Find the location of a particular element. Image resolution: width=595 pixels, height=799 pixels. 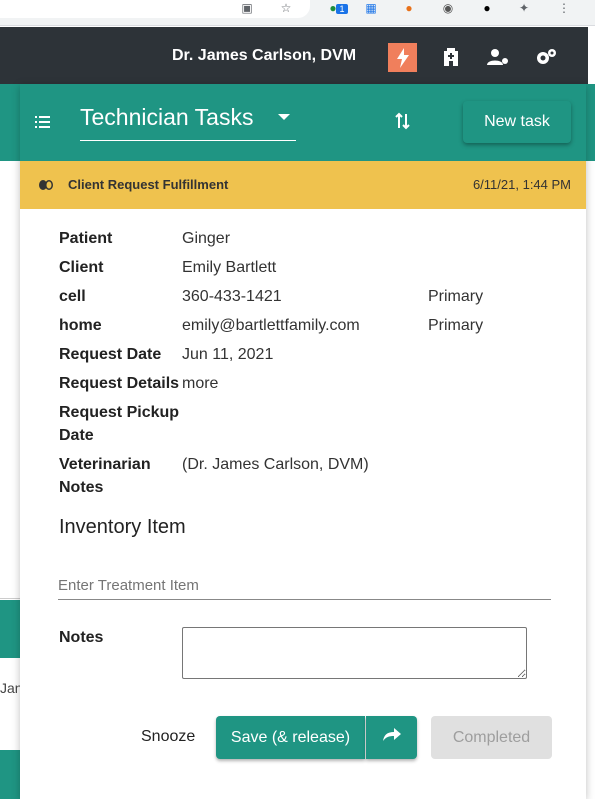

browser-toolbar: ▣ ☆ ● 1 ▦ ● ◉ ● ✦ ⋮ is located at coordinates (297, 13).